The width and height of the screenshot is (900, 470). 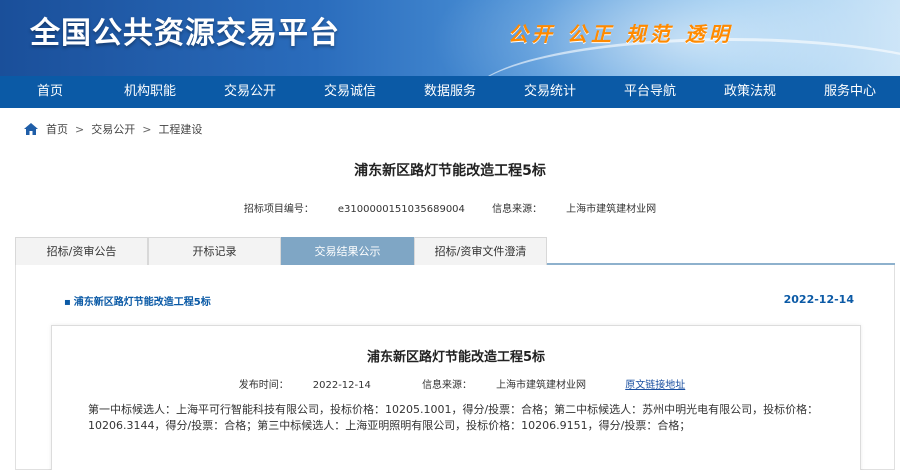 What do you see at coordinates (278, 209) in the screenshot?
I see `project-code-label: 招标项目编号：` at bounding box center [278, 209].